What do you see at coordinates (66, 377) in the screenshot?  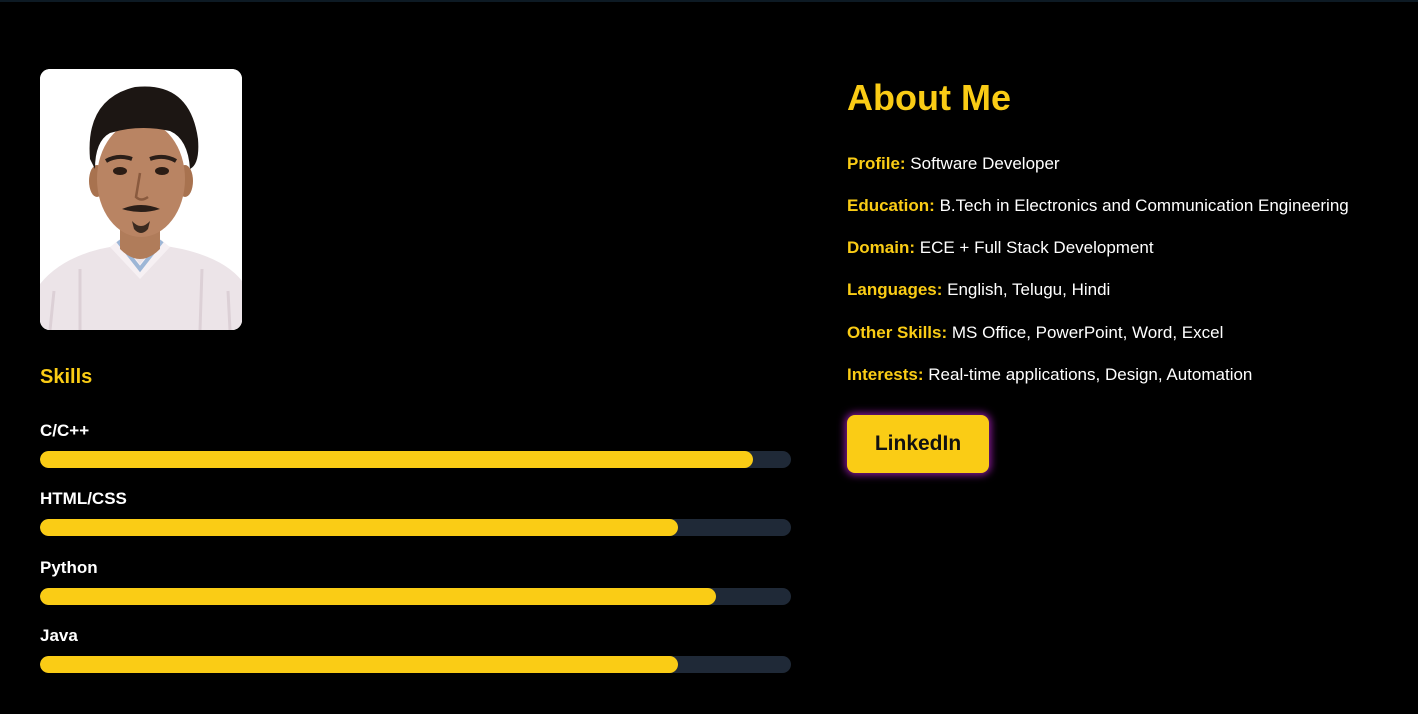 I see `skills-title: Skills` at bounding box center [66, 377].